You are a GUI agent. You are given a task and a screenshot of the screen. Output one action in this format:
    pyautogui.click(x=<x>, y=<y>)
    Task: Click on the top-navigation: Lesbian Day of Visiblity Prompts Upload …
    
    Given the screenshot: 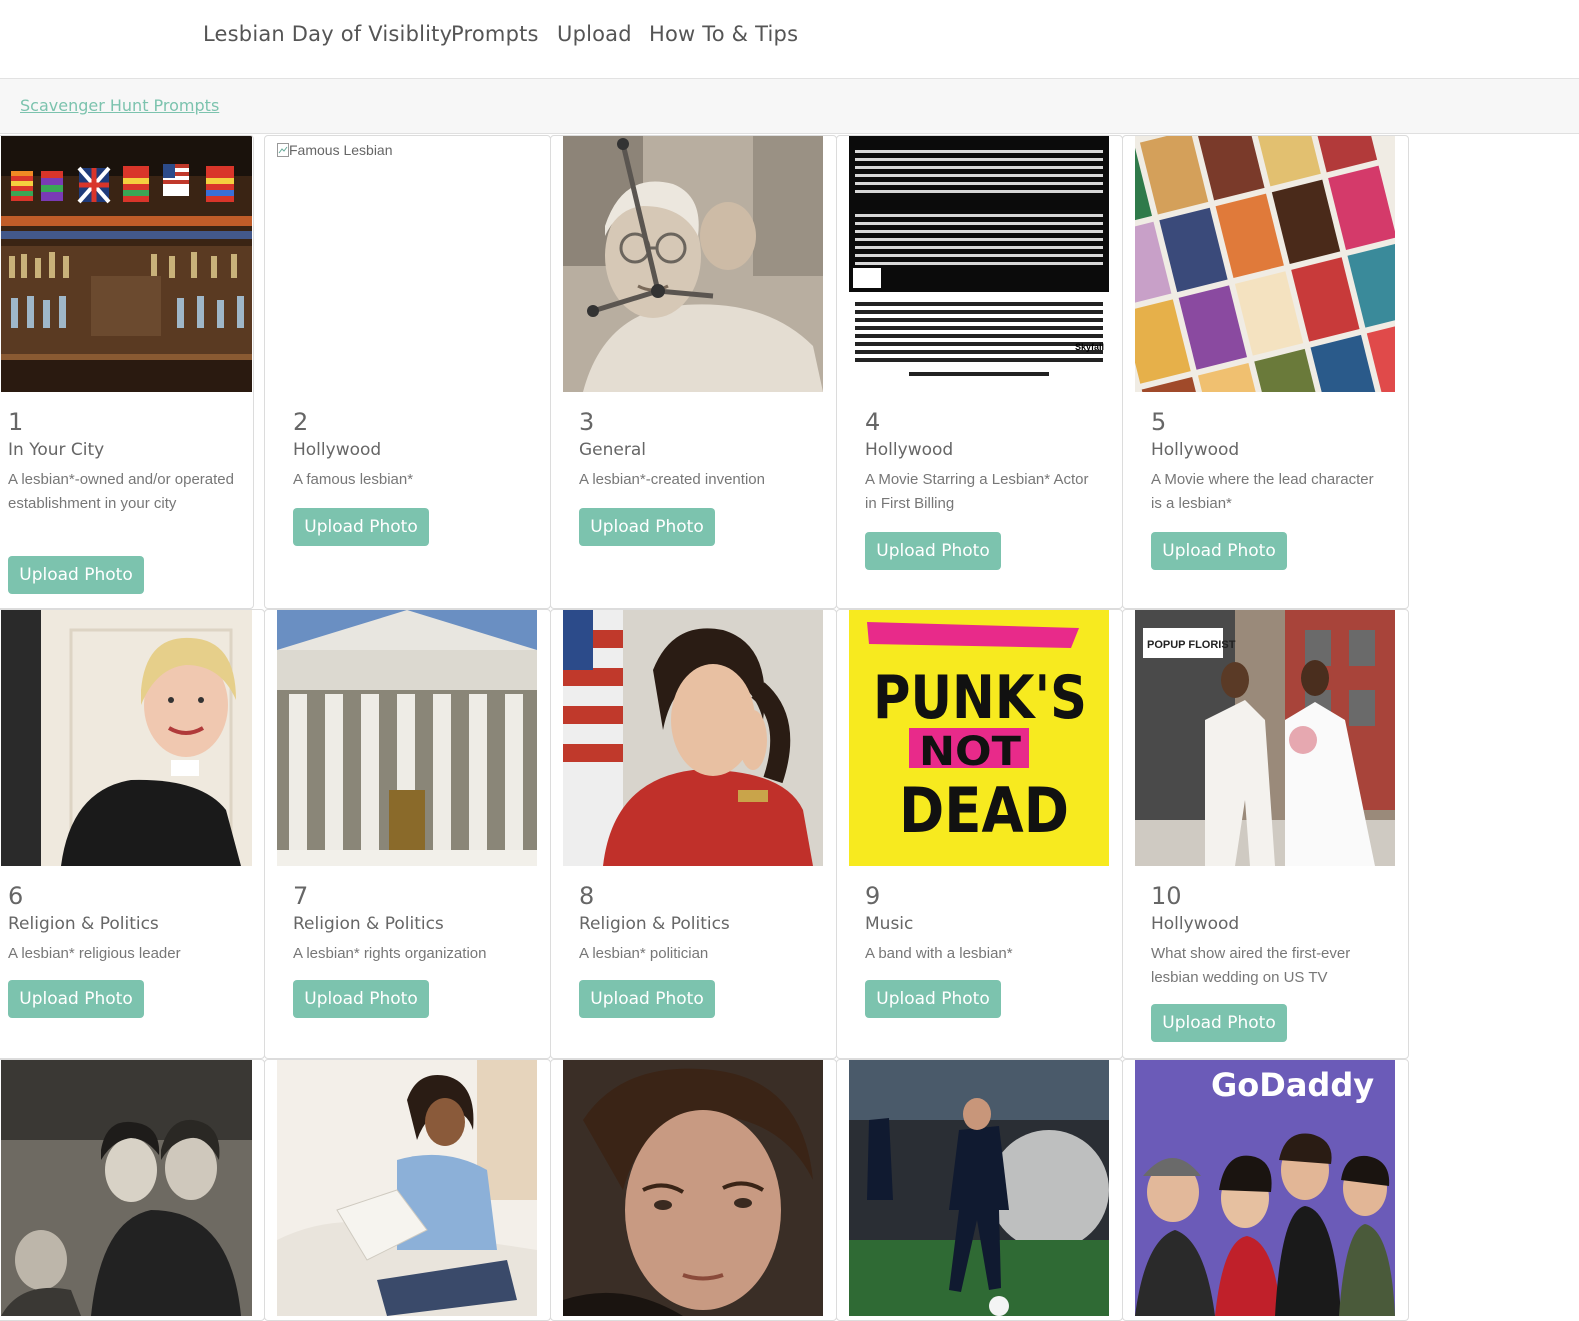 What is the action you would take?
    pyautogui.click(x=789, y=39)
    